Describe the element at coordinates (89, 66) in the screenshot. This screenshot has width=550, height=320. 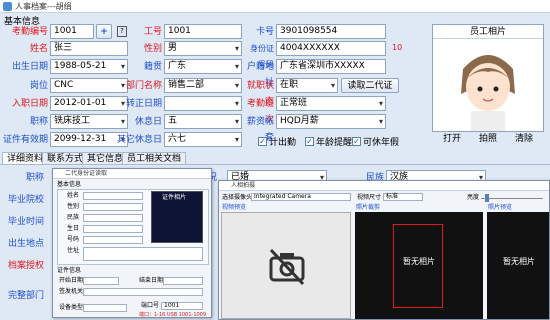
I see `birth-date-picker: 1988-05-21` at that location.